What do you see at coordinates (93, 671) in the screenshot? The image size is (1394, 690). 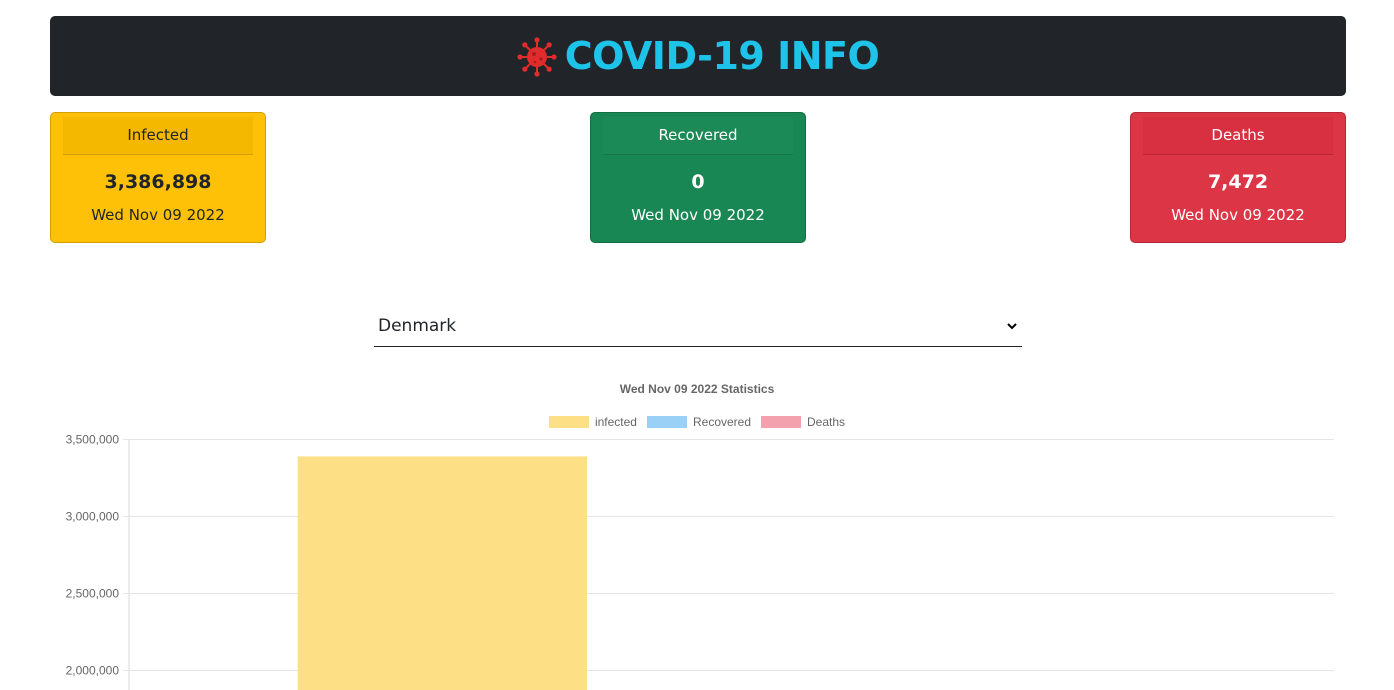 I see `y-tick-label: 2,000,000` at bounding box center [93, 671].